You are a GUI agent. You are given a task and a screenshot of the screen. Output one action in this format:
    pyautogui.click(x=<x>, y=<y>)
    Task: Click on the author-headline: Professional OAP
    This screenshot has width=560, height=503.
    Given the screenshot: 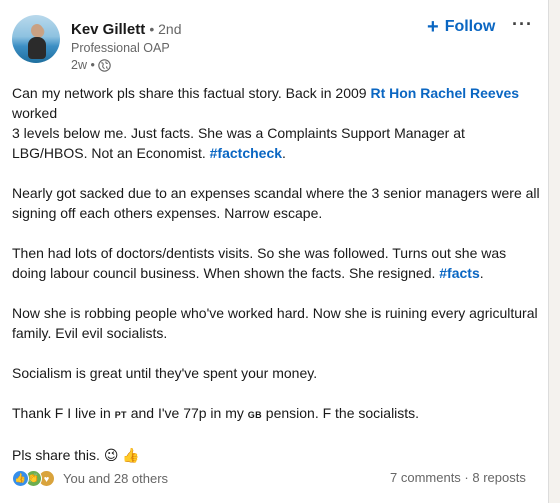 What is the action you would take?
    pyautogui.click(x=120, y=48)
    